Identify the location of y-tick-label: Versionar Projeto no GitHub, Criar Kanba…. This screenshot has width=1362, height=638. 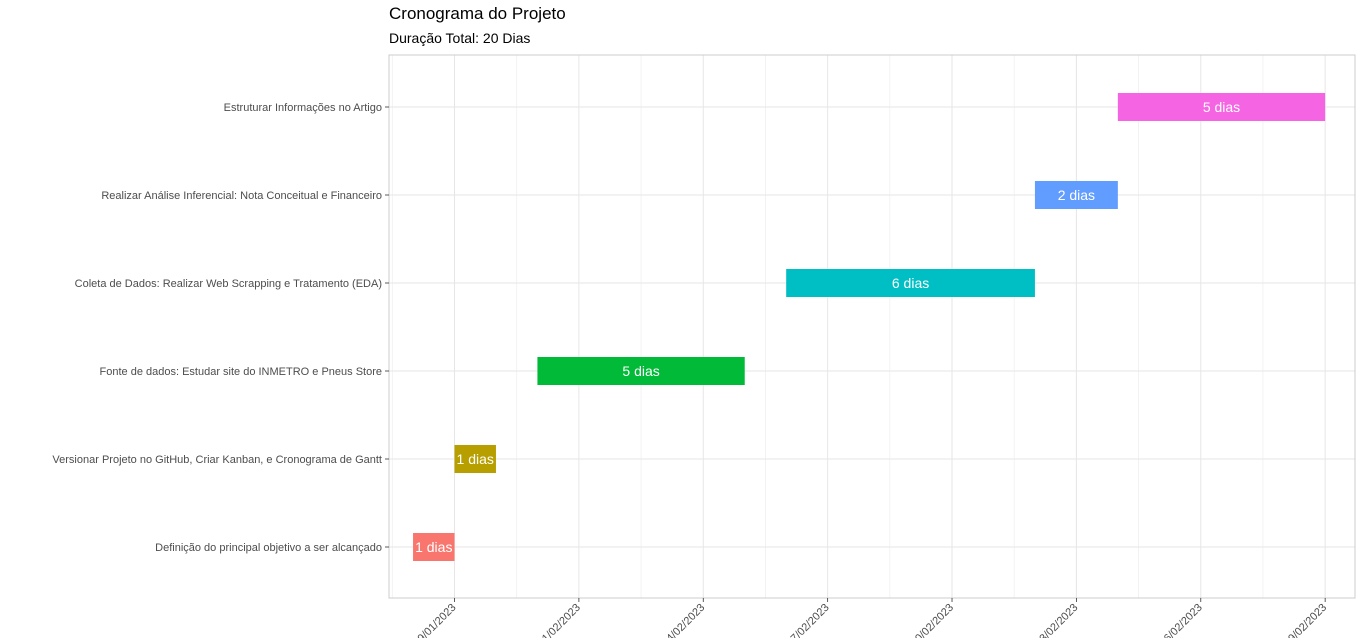
(217, 460).